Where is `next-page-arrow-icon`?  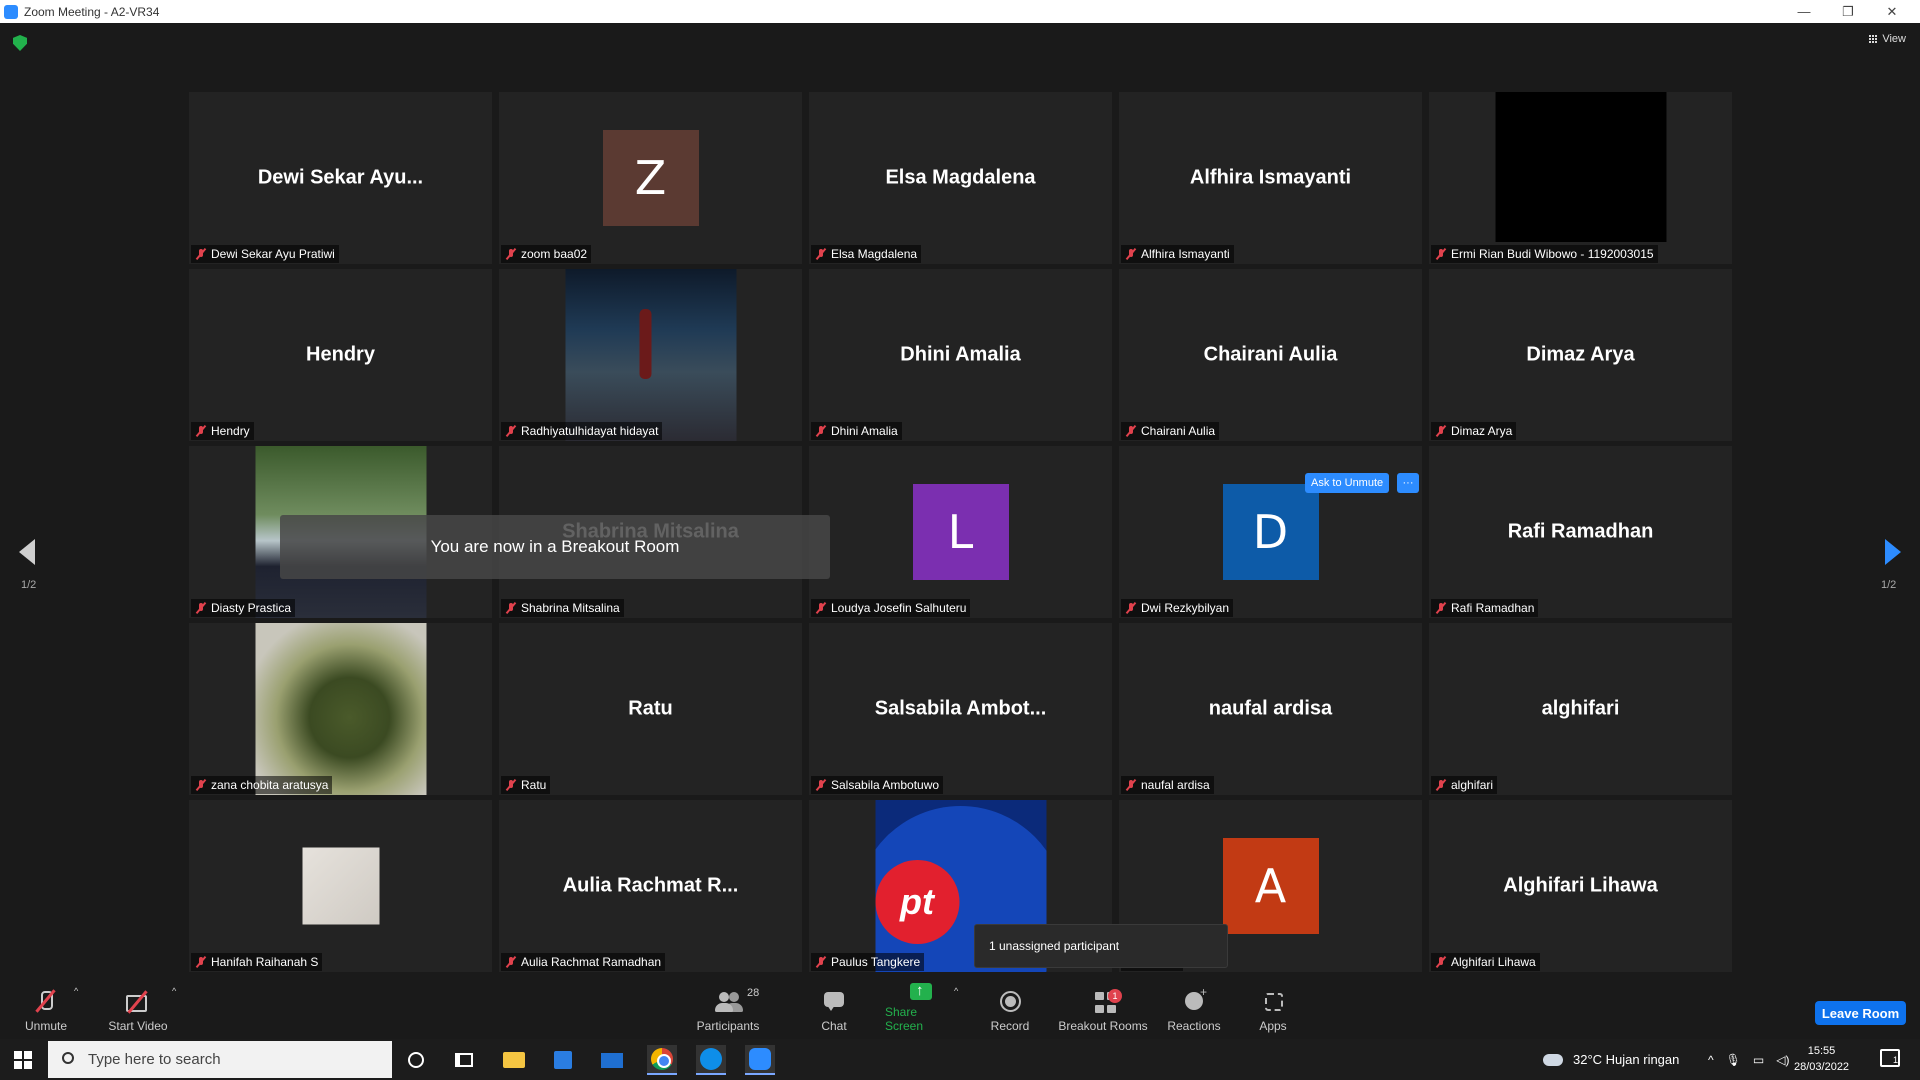
next-page-arrow-icon is located at coordinates (1893, 552).